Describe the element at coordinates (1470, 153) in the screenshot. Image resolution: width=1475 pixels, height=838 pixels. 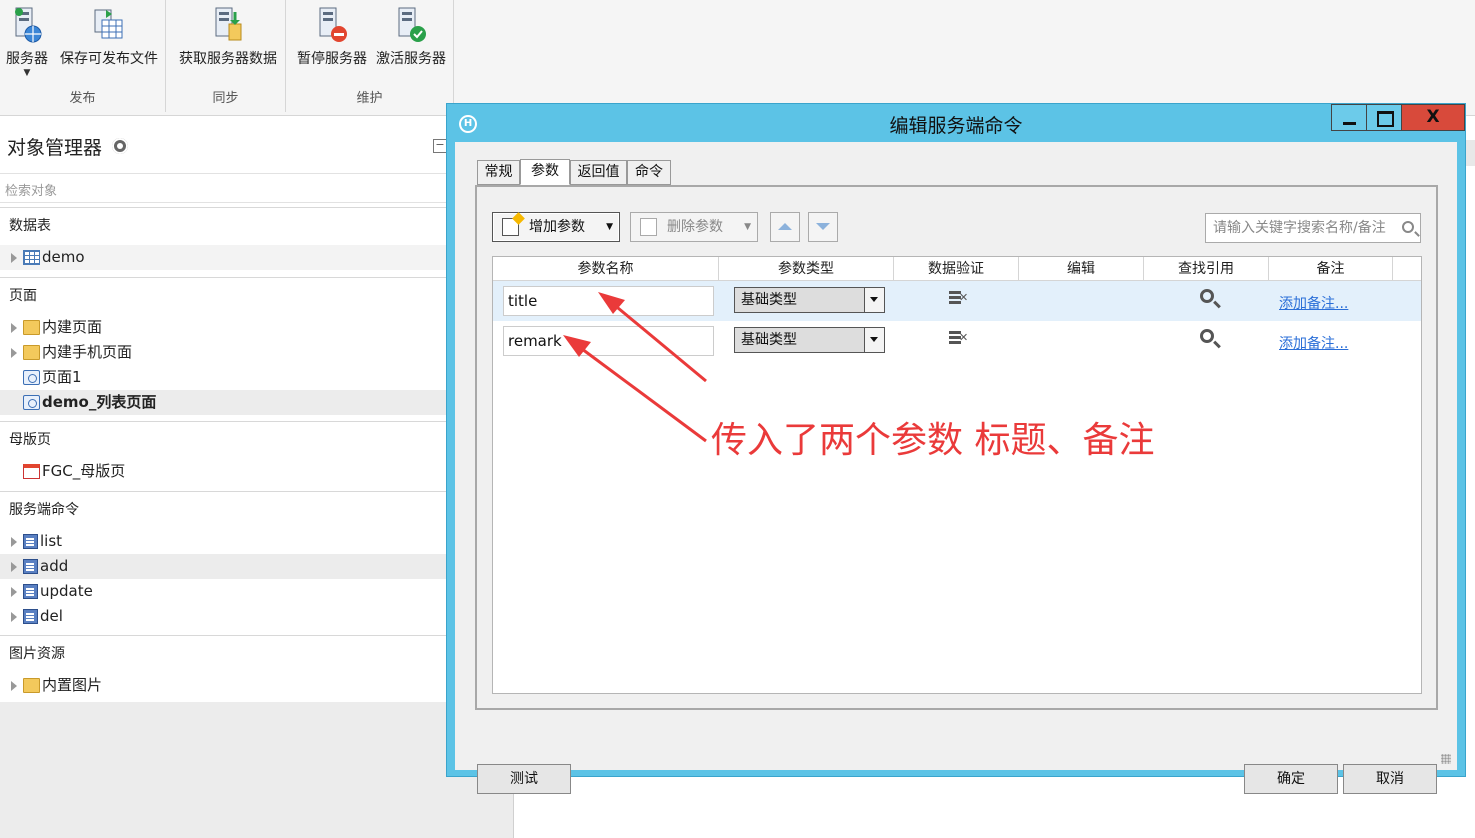
I see `scroll-edge` at that location.